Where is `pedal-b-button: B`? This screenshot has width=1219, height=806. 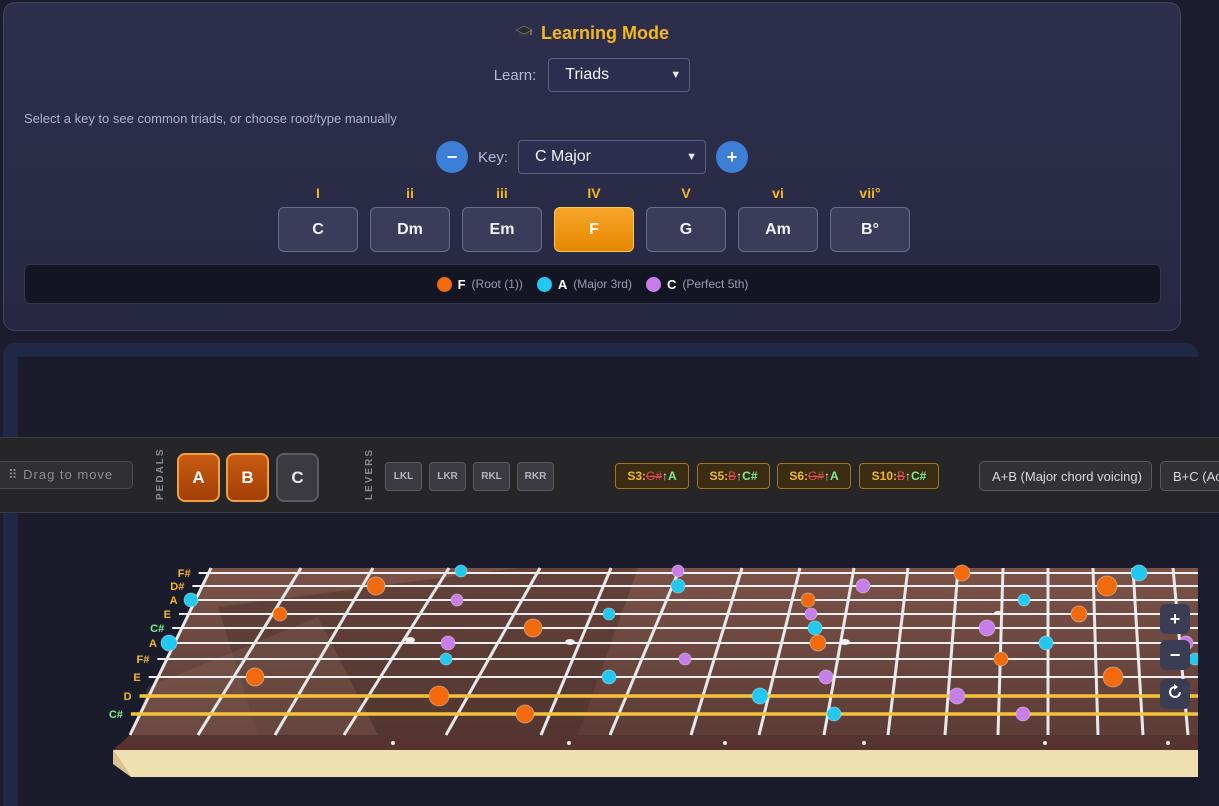
pedal-b-button: B is located at coordinates (247, 477).